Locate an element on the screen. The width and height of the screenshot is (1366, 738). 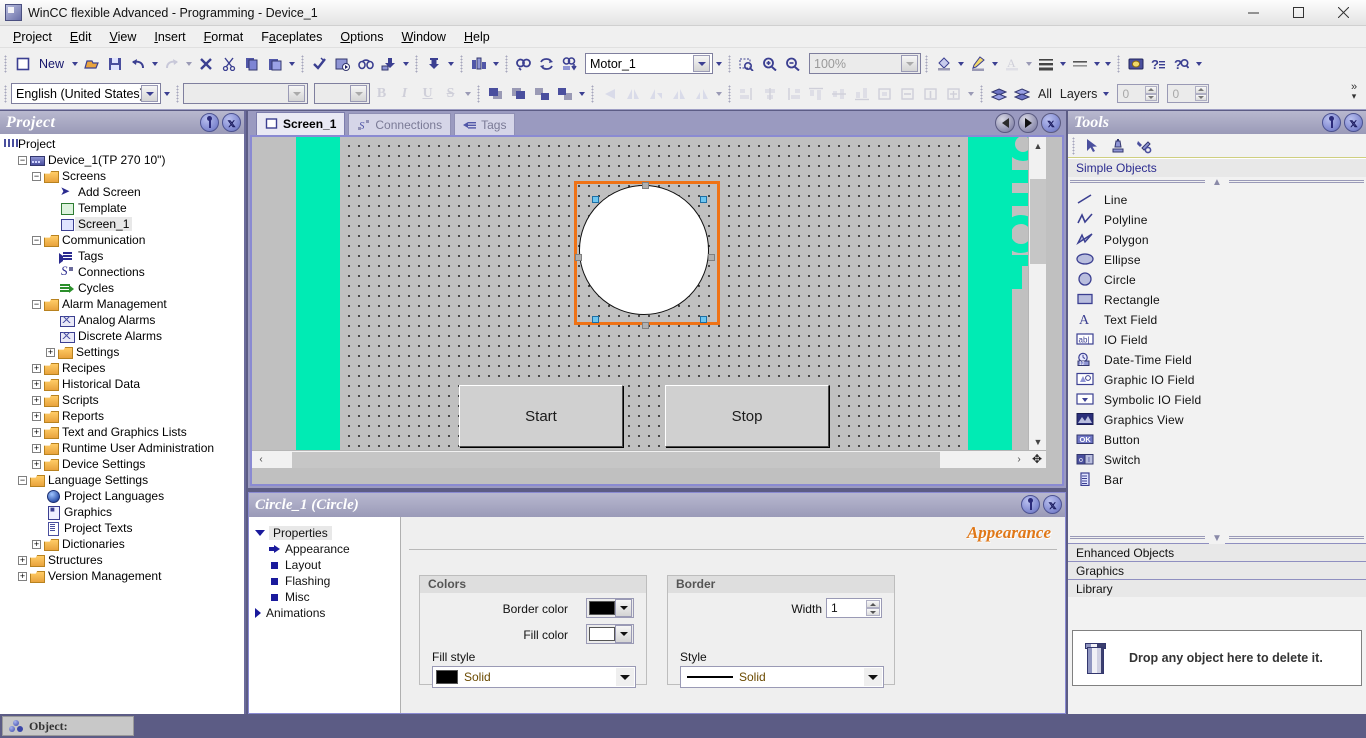
tree-item-graphics: Graphics is located at coordinates (123, 512).